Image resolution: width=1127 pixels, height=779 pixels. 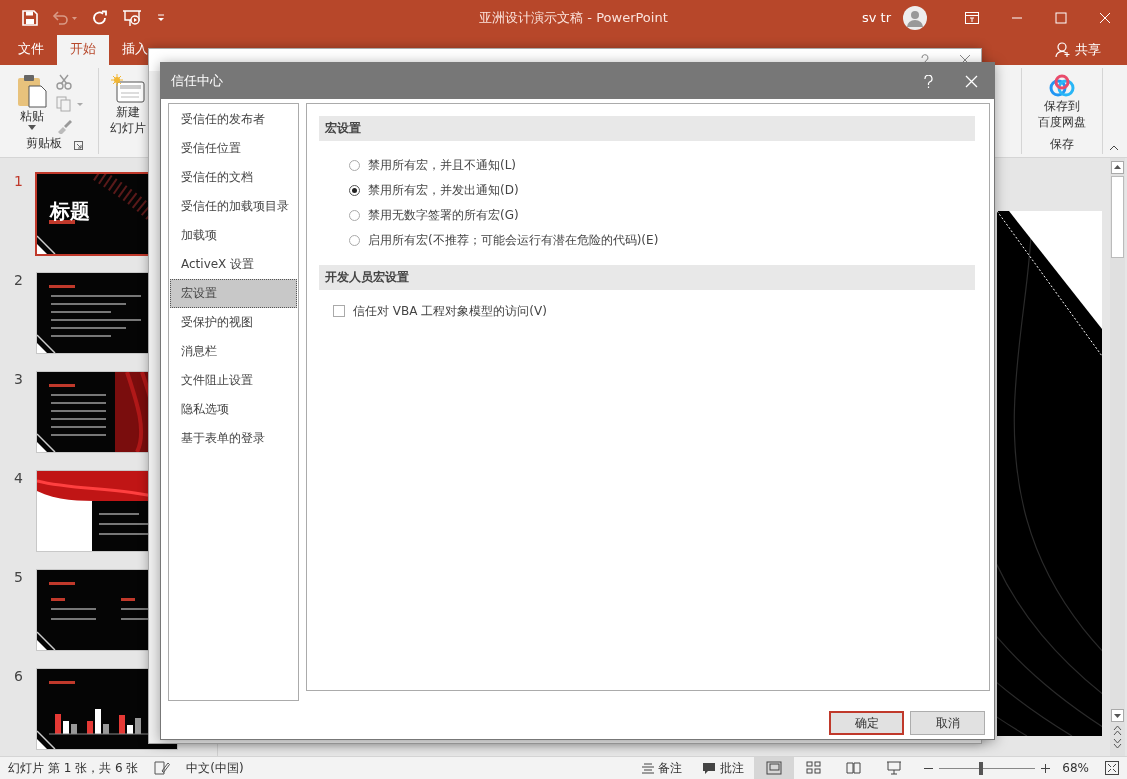 What do you see at coordinates (233, 380) in the screenshot?
I see `category-item: 文件阻止设置` at bounding box center [233, 380].